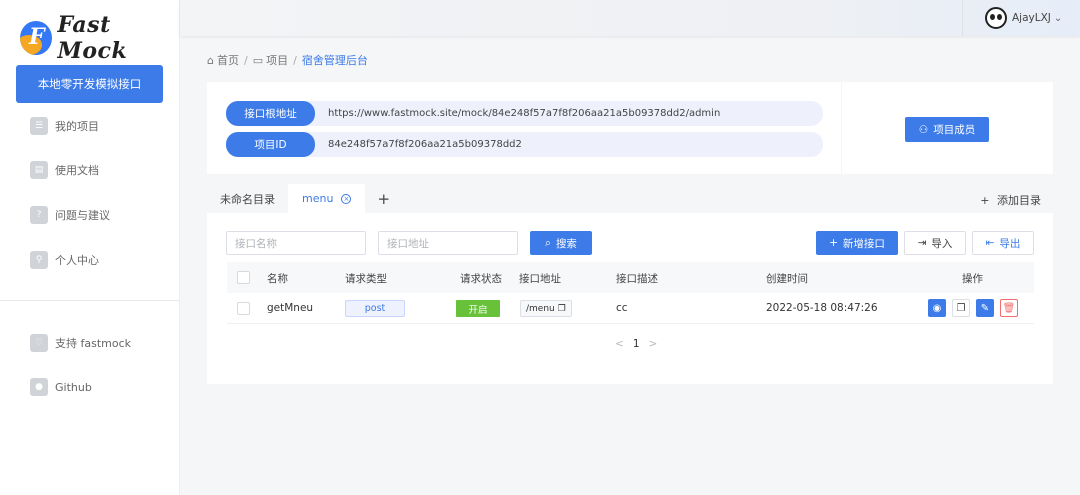  I want to click on trash-icon: 🗑, so click(1009, 308).